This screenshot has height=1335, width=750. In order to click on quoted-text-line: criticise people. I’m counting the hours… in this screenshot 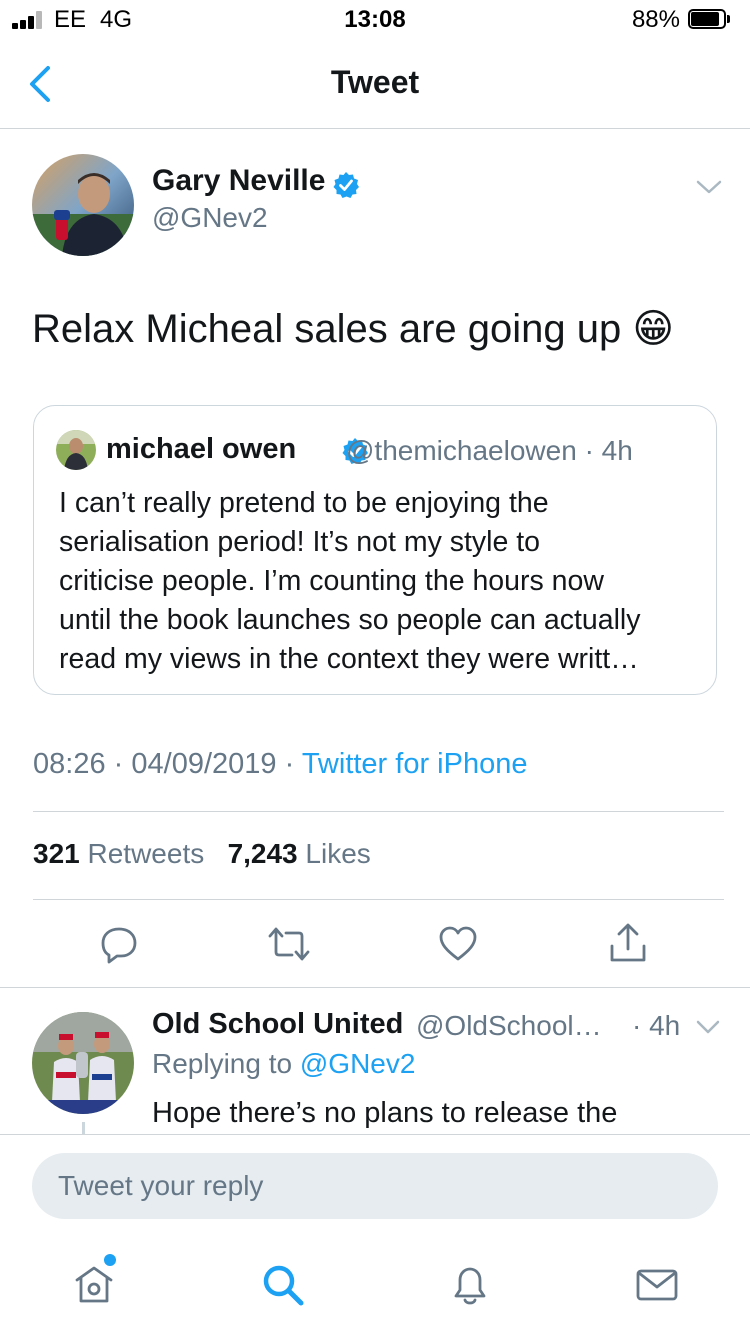, I will do `click(331, 581)`.